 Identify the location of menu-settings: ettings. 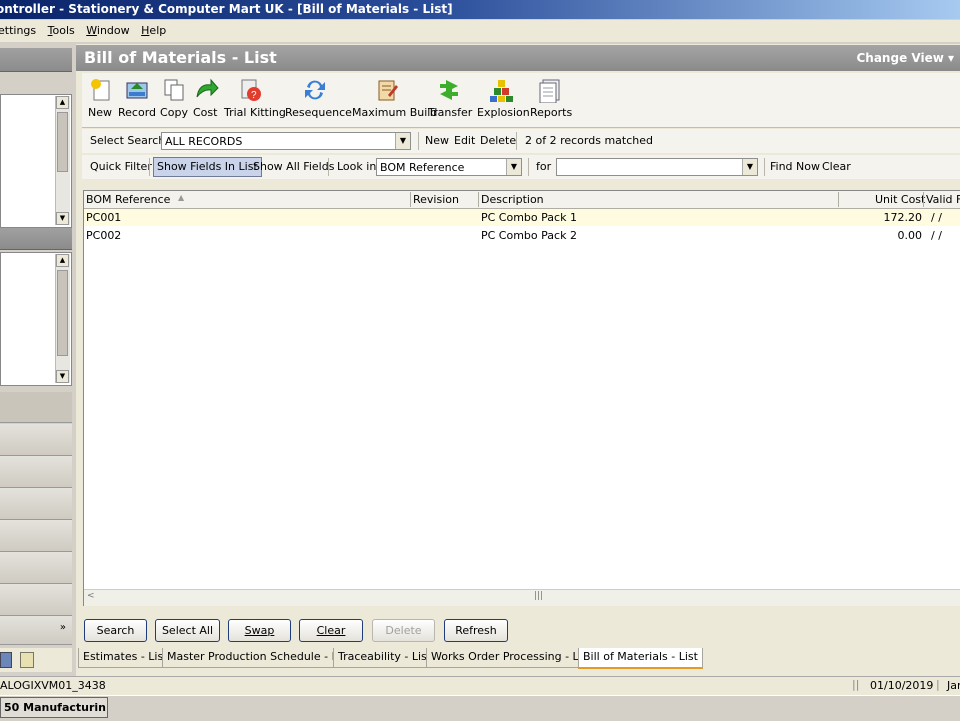
(20, 31).